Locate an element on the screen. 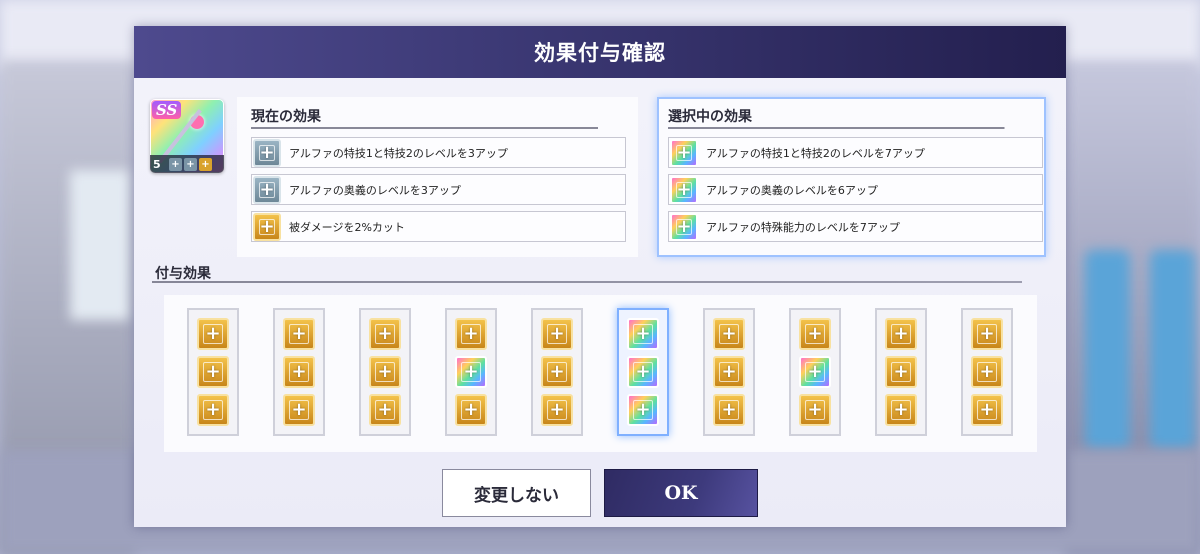 This screenshot has height=554, width=1200. granted-effects-title: 付与効果 is located at coordinates (183, 274).